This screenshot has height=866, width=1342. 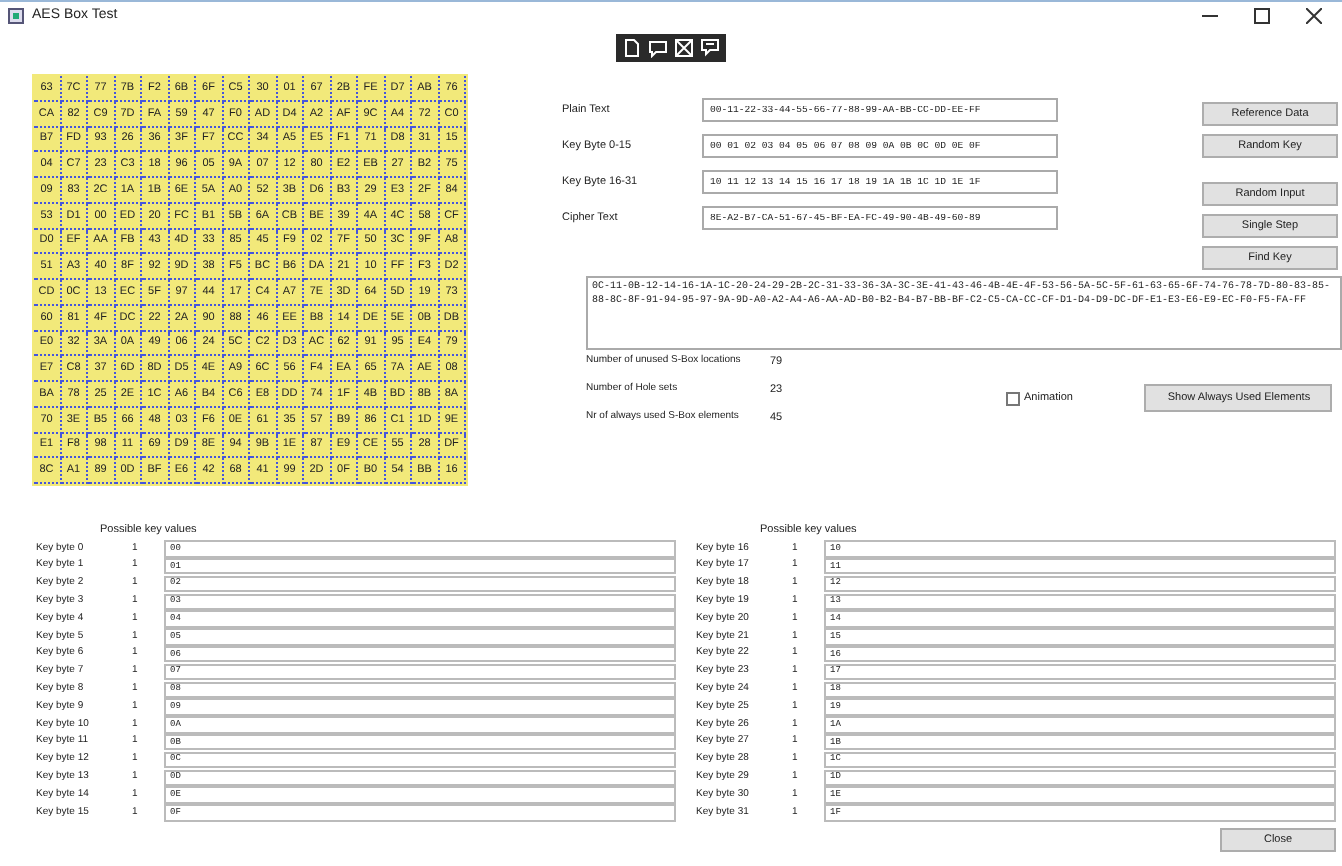 I want to click on chat-icon, so click(x=710, y=48).